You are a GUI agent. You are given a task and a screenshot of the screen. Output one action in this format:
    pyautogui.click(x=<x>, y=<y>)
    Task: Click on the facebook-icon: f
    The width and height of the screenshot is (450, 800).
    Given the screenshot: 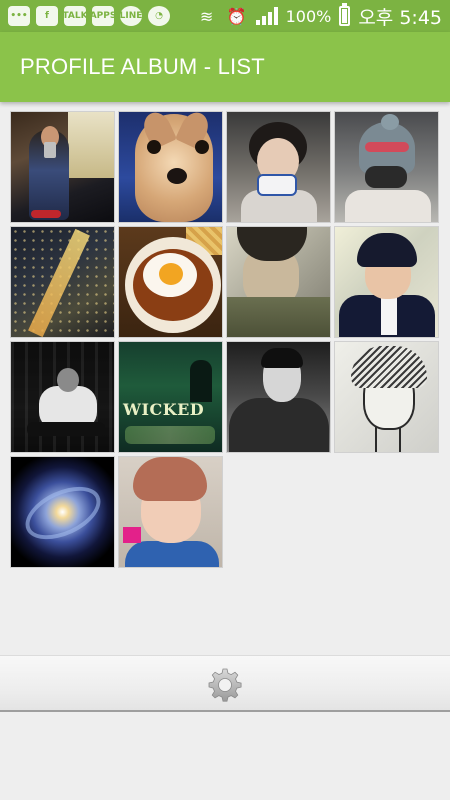 What is the action you would take?
    pyautogui.click(x=47, y=16)
    